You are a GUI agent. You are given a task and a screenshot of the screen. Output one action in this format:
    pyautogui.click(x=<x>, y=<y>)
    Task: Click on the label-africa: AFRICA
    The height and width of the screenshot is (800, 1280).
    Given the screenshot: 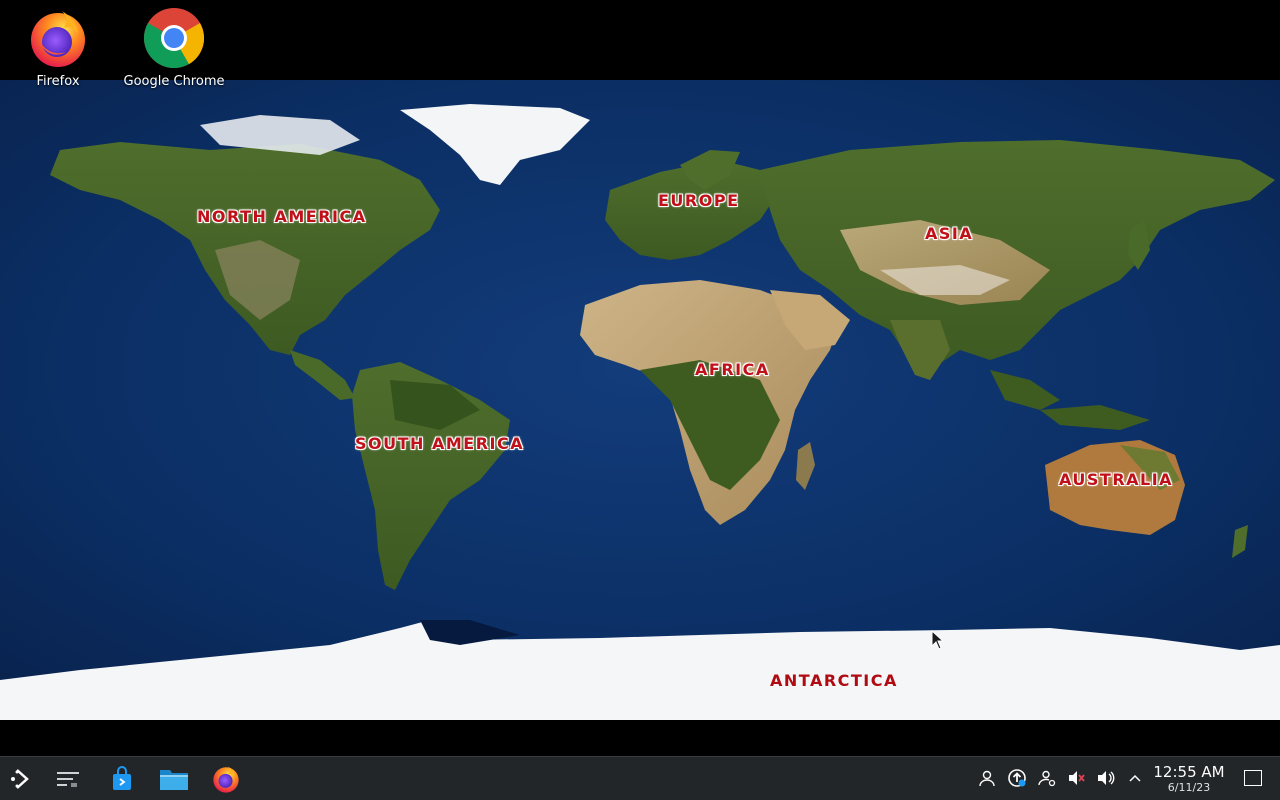 What is the action you would take?
    pyautogui.click(x=732, y=369)
    